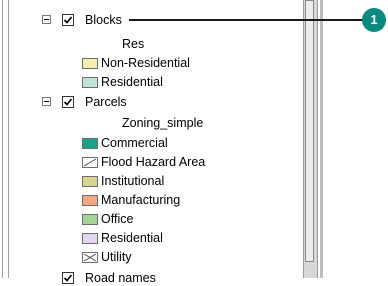  Describe the element at coordinates (116, 257) in the screenshot. I see `class-label-utility: Utility` at that location.